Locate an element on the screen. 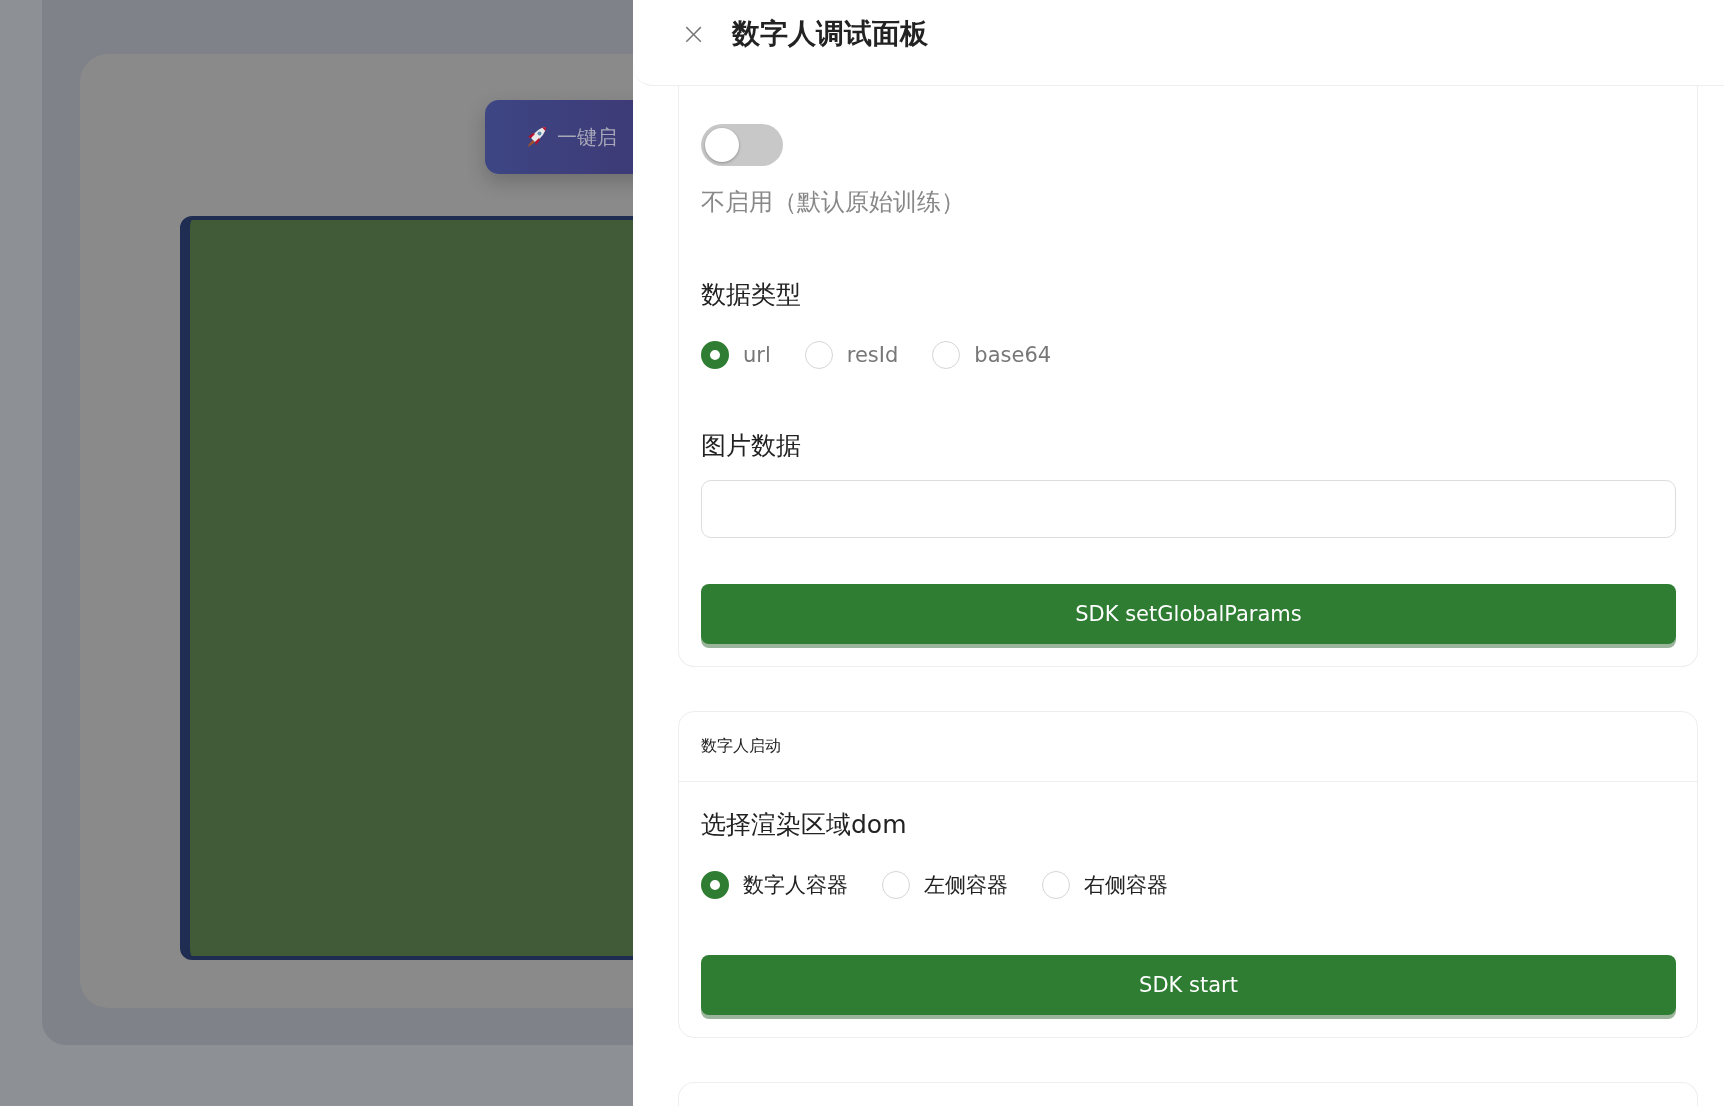 This screenshot has height=1106, width=1724. input-field is located at coordinates (1188, 509).